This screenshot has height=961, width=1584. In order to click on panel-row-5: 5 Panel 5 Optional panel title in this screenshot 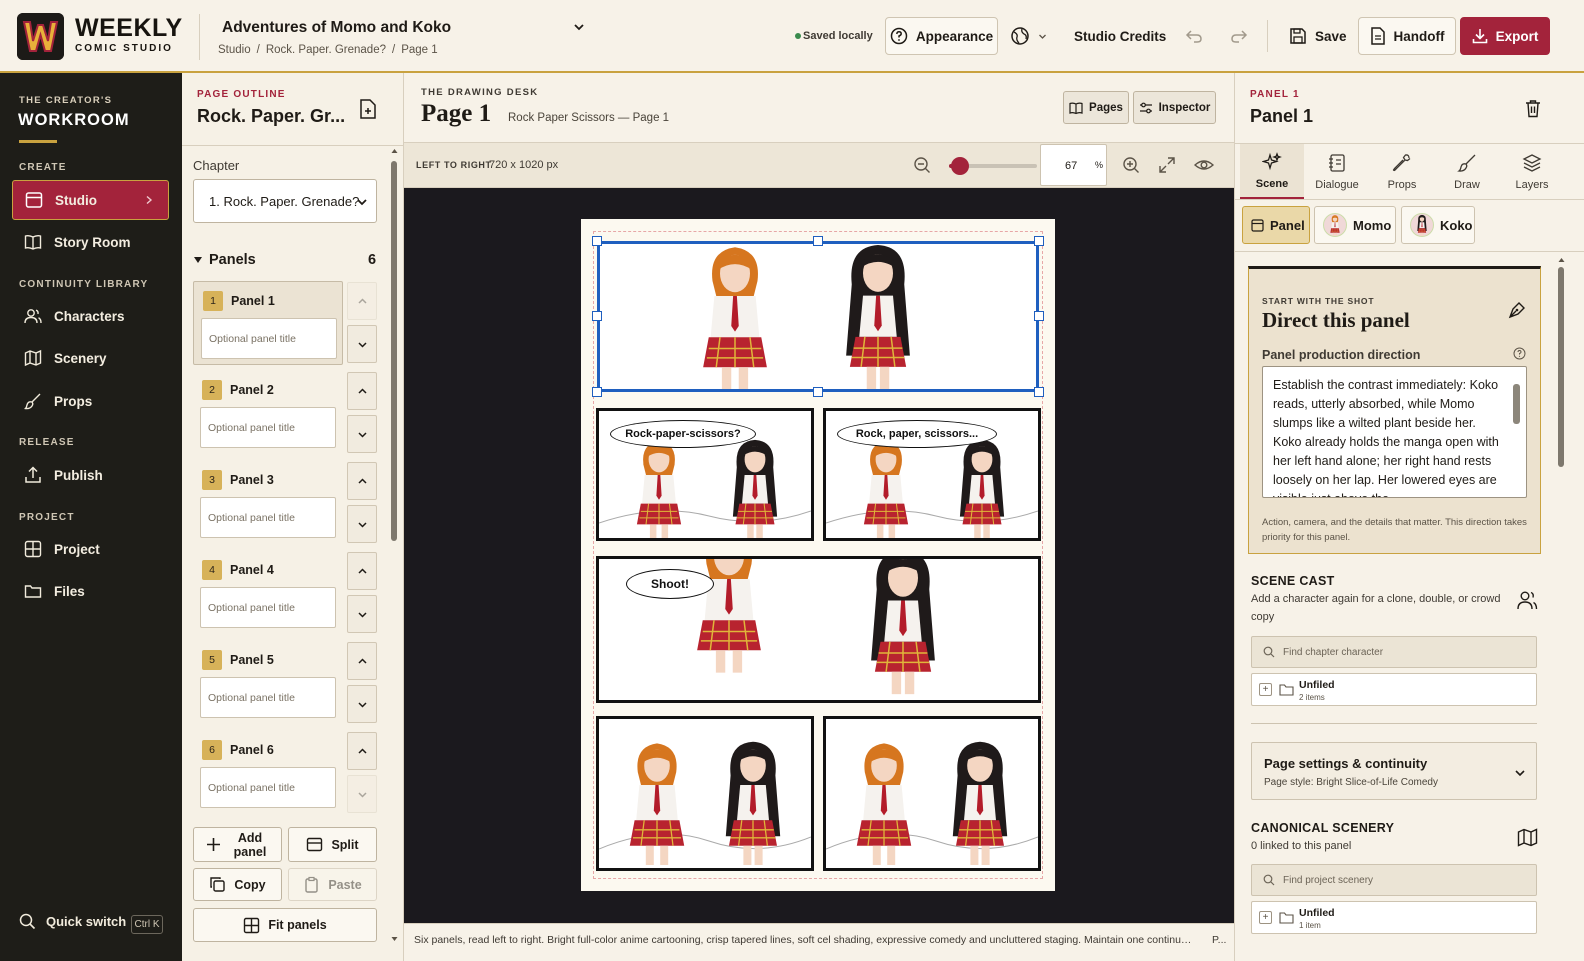, I will do `click(268, 683)`.